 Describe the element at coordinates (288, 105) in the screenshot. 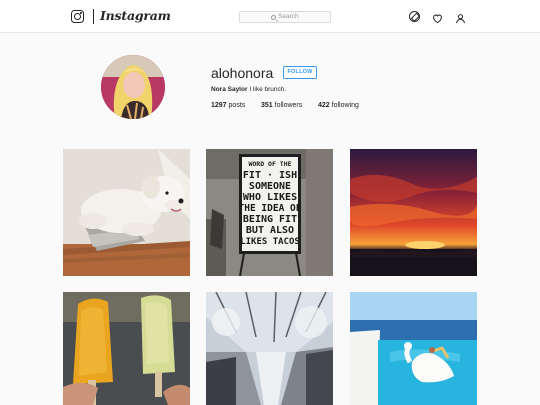

I see `followers-count-label: followers` at that location.